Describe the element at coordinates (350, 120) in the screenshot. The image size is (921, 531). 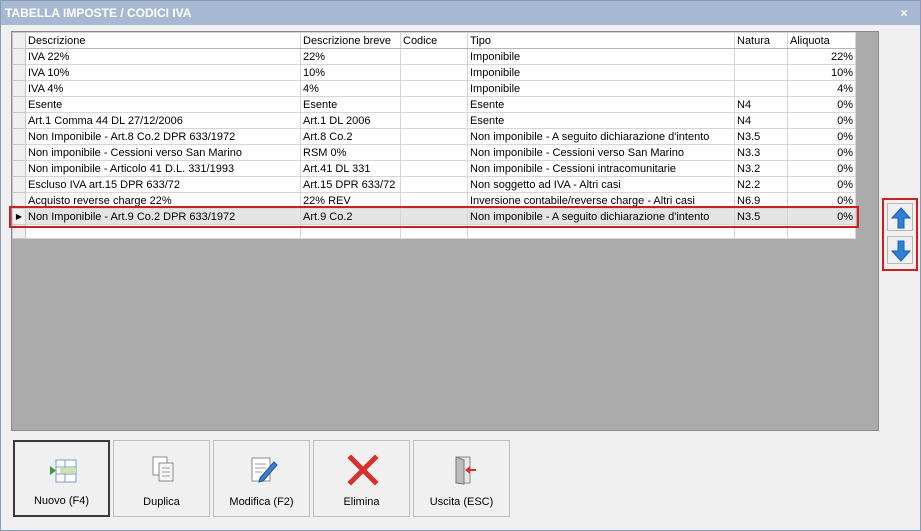
I see `cell-descrizione-breve: Art.1 DL 2006` at that location.